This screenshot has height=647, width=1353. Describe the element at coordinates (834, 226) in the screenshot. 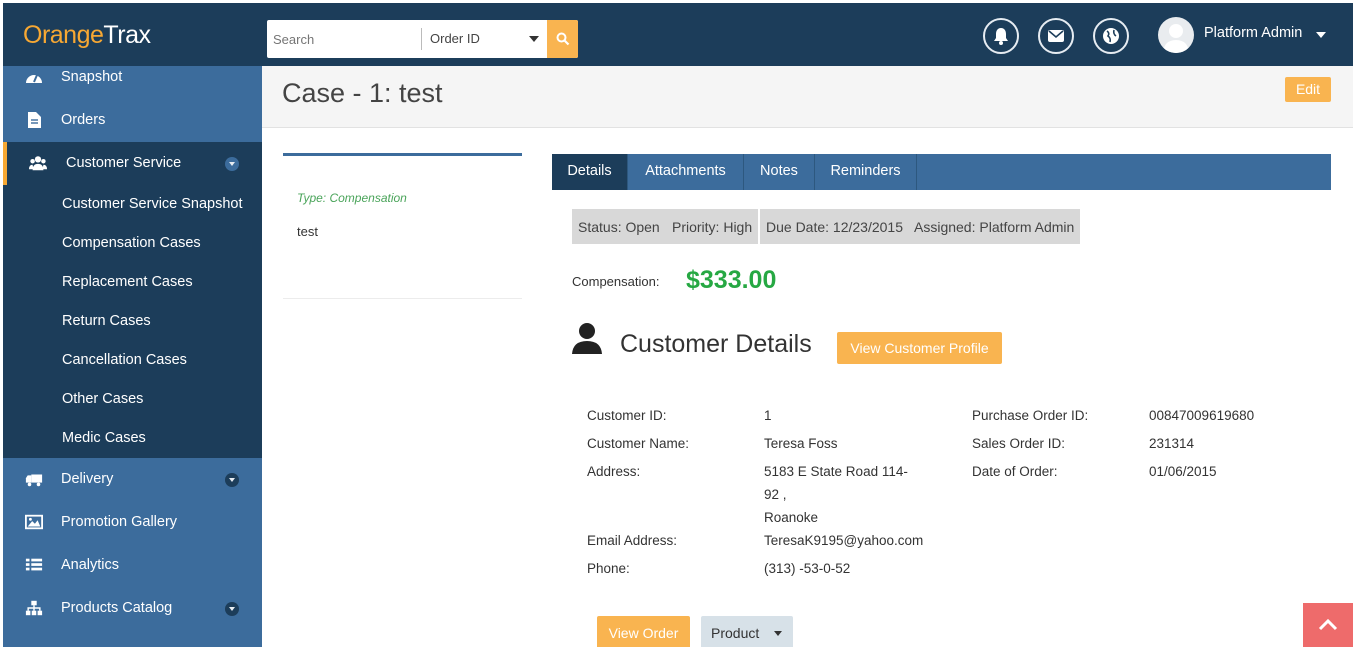

I see `due-date-badge: Due Date: 12/23/2015` at that location.